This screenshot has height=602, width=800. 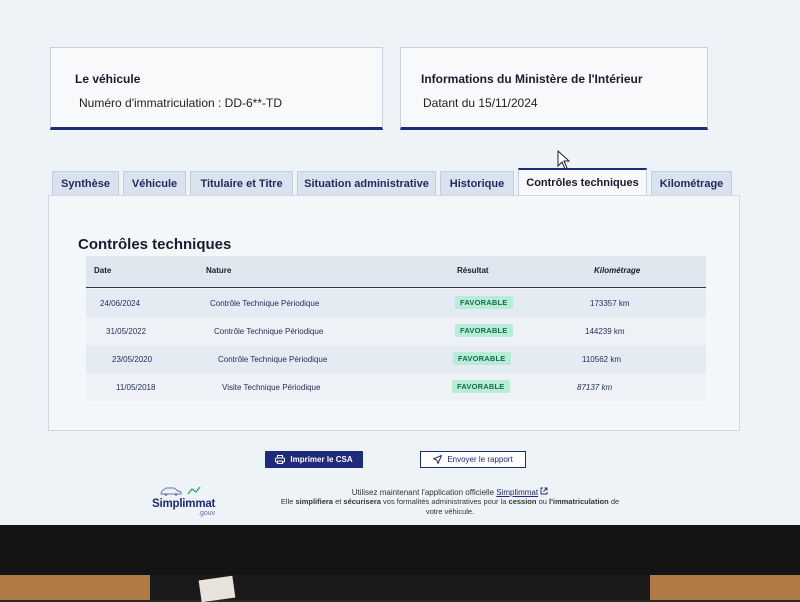 I want to click on footer-text: Elle, so click(x=287, y=501).